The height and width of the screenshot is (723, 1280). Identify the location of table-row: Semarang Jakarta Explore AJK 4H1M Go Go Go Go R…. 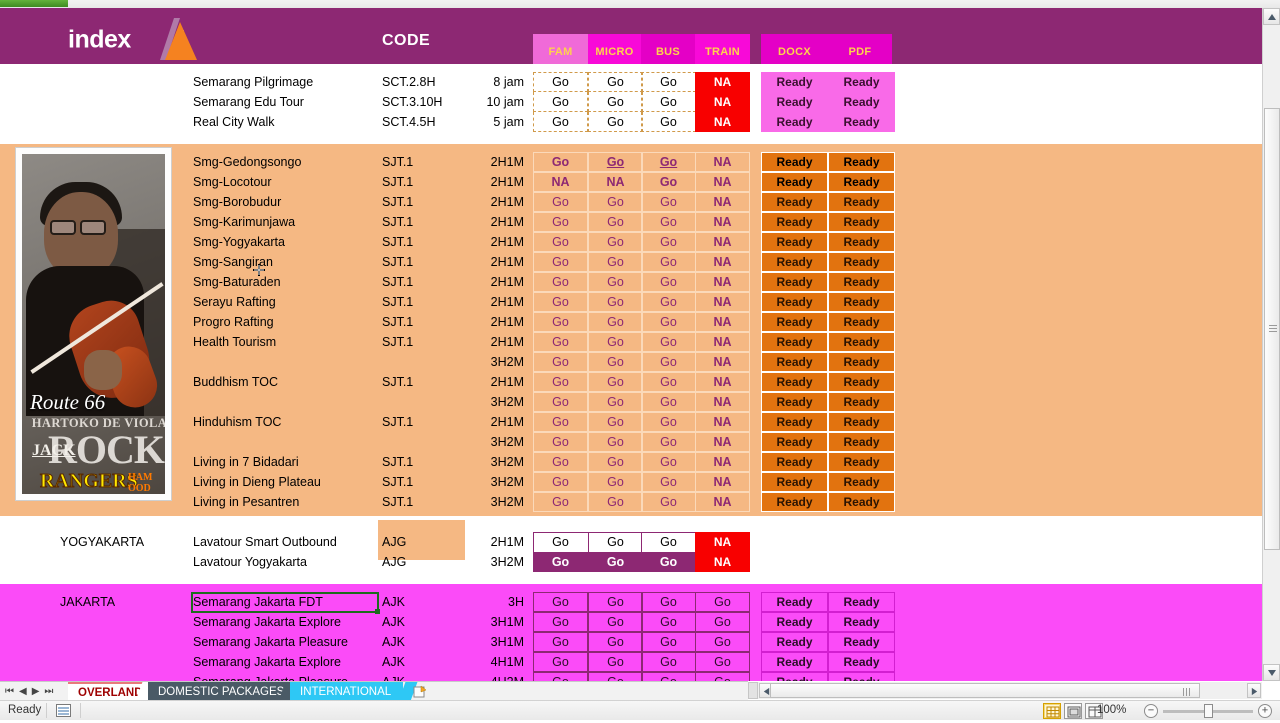
(631, 662).